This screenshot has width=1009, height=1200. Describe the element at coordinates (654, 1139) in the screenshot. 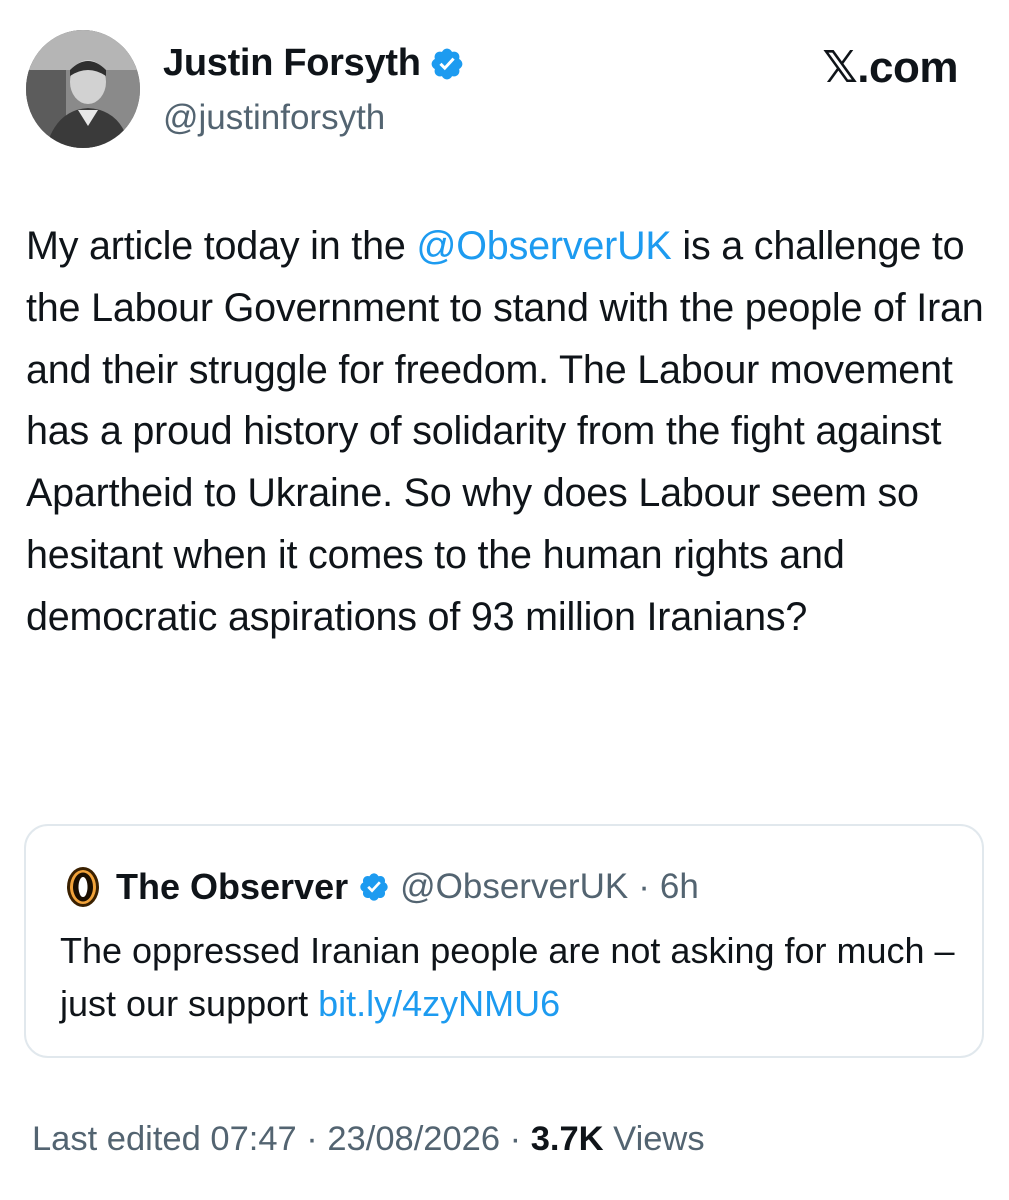

I see `views-label: Views` at that location.